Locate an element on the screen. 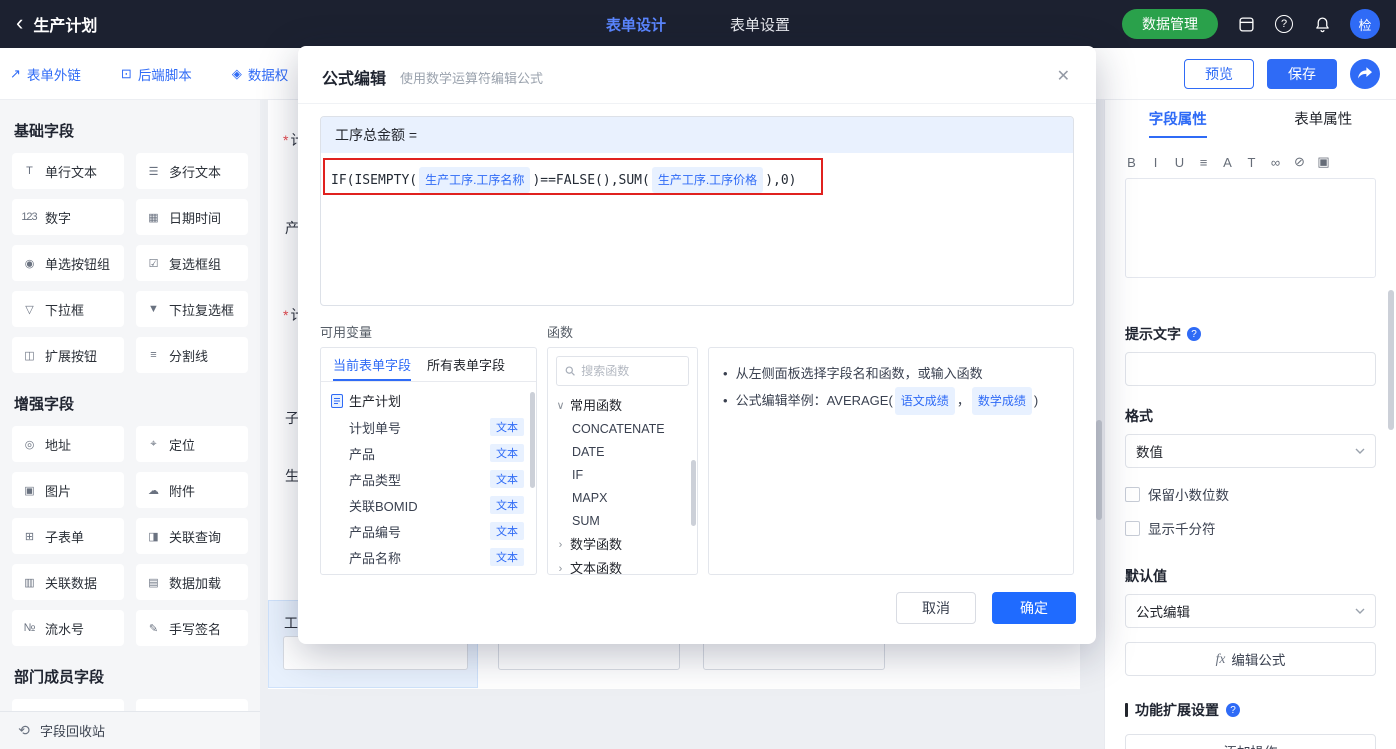 This screenshot has width=1396, height=749. variable-field-row: 产品 文本 is located at coordinates (428, 453).